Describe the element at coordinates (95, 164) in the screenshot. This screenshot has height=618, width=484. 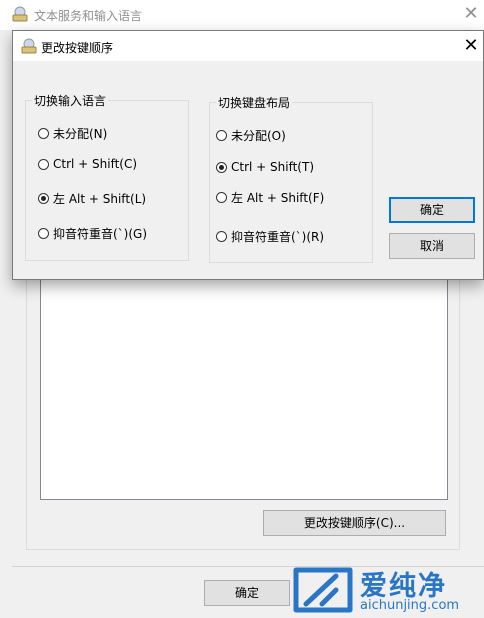
I see `radio-label: Ctrl + Shift(C)` at that location.